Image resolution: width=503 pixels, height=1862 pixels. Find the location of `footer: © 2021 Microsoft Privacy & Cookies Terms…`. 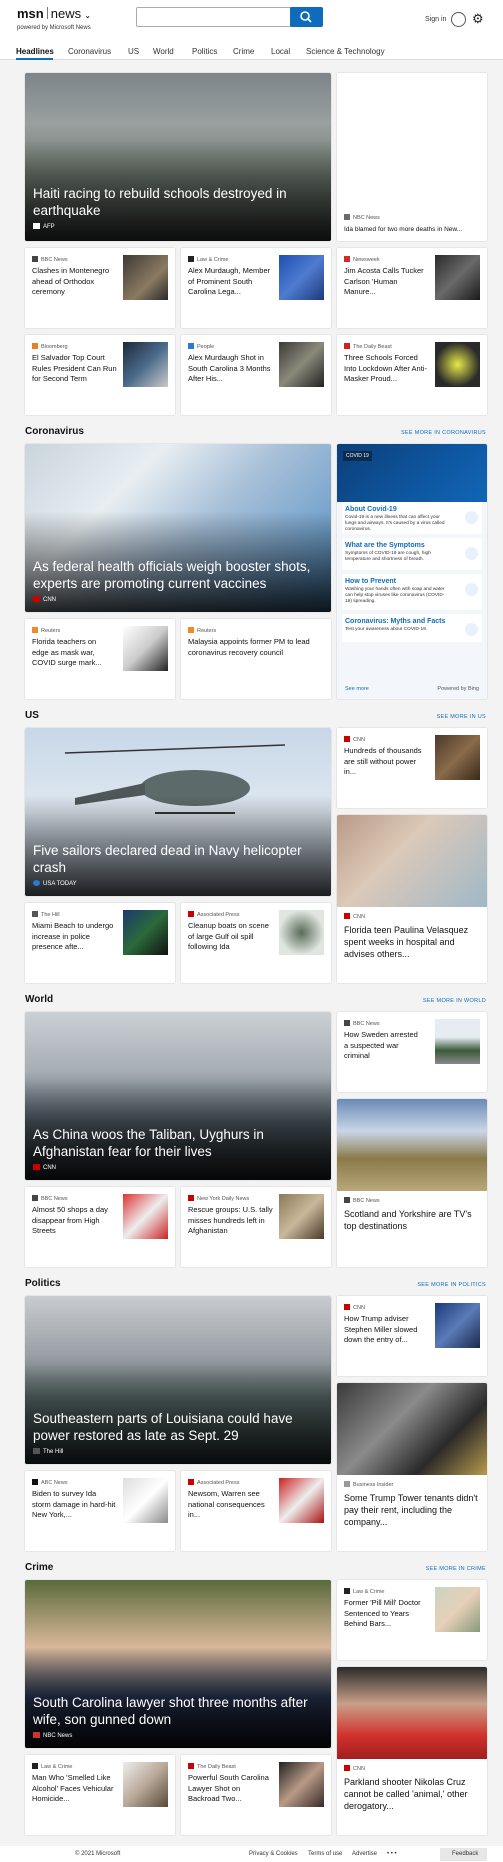

footer: © 2021 Microsoft Privacy & Cookies Terms… is located at coordinates (251, 1854).